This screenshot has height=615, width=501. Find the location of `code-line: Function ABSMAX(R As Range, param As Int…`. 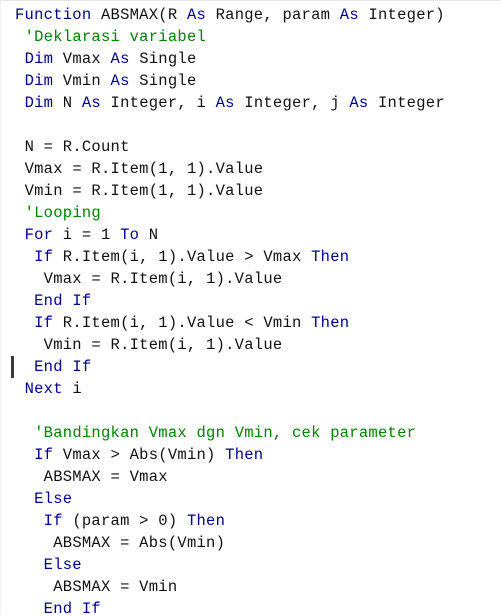

code-line: Function ABSMAX(R As Range, param As Int… is located at coordinates (251, 15).